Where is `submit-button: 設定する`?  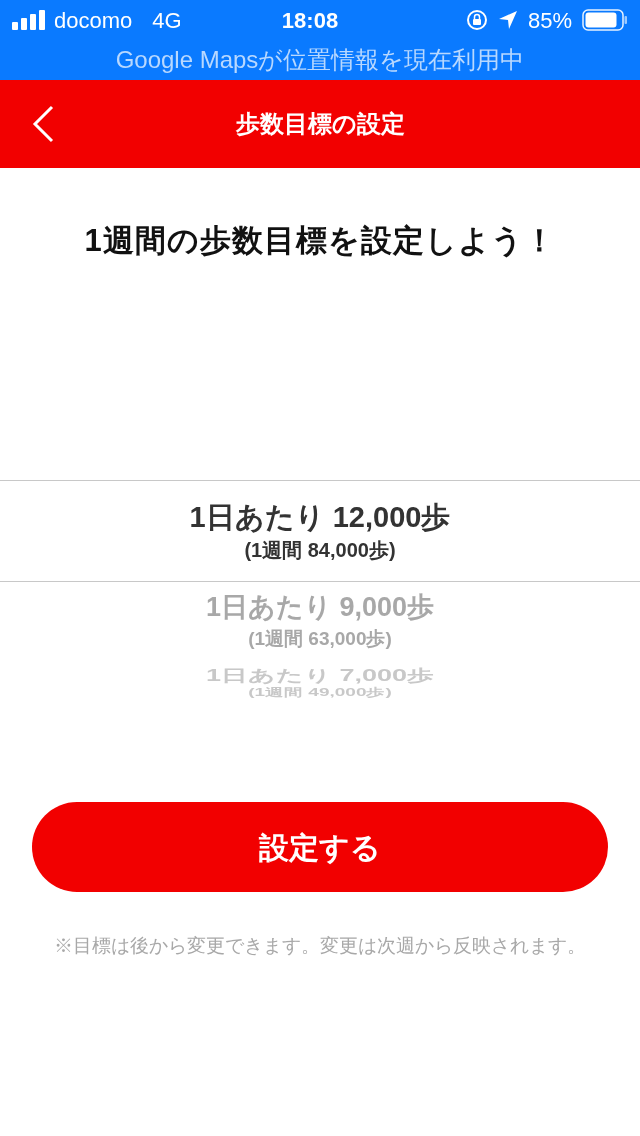
submit-button: 設定する is located at coordinates (320, 847).